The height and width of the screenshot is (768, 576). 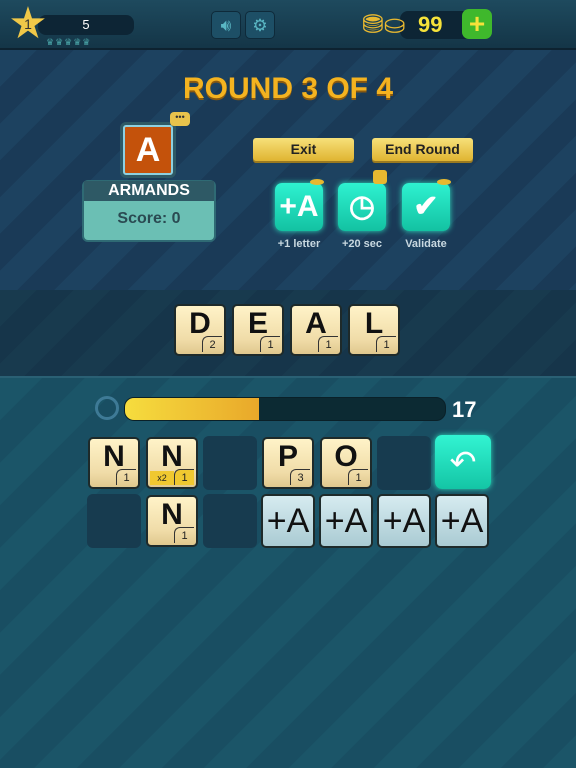 I want to click on timer-bar, so click(x=285, y=409).